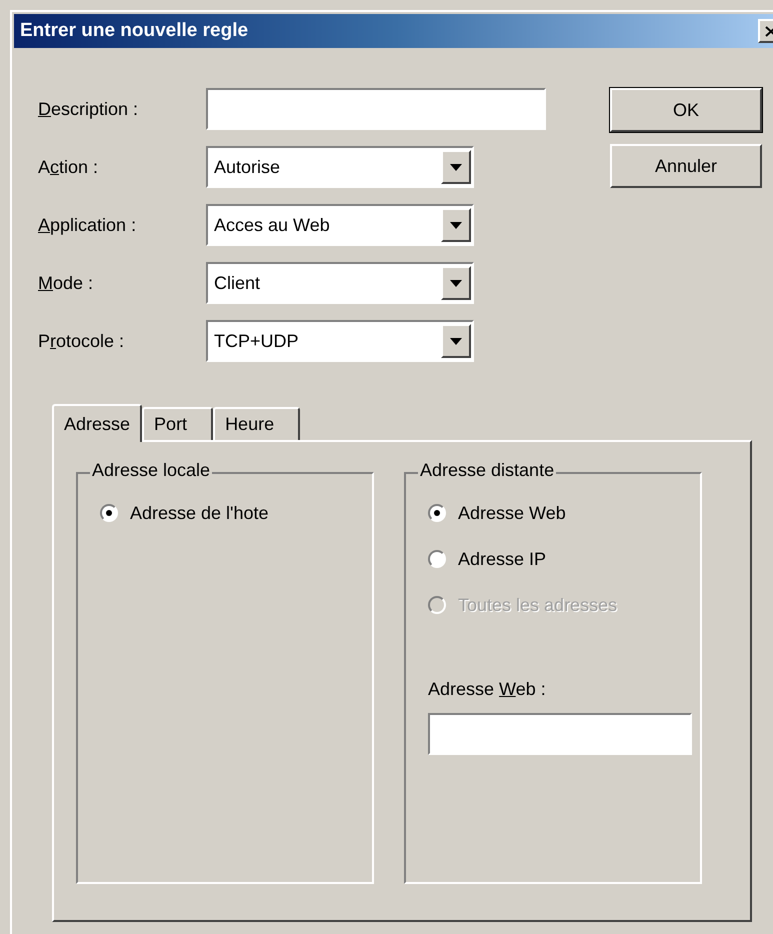  Describe the element at coordinates (66, 283) in the screenshot. I see `field-label: Mode :` at that location.